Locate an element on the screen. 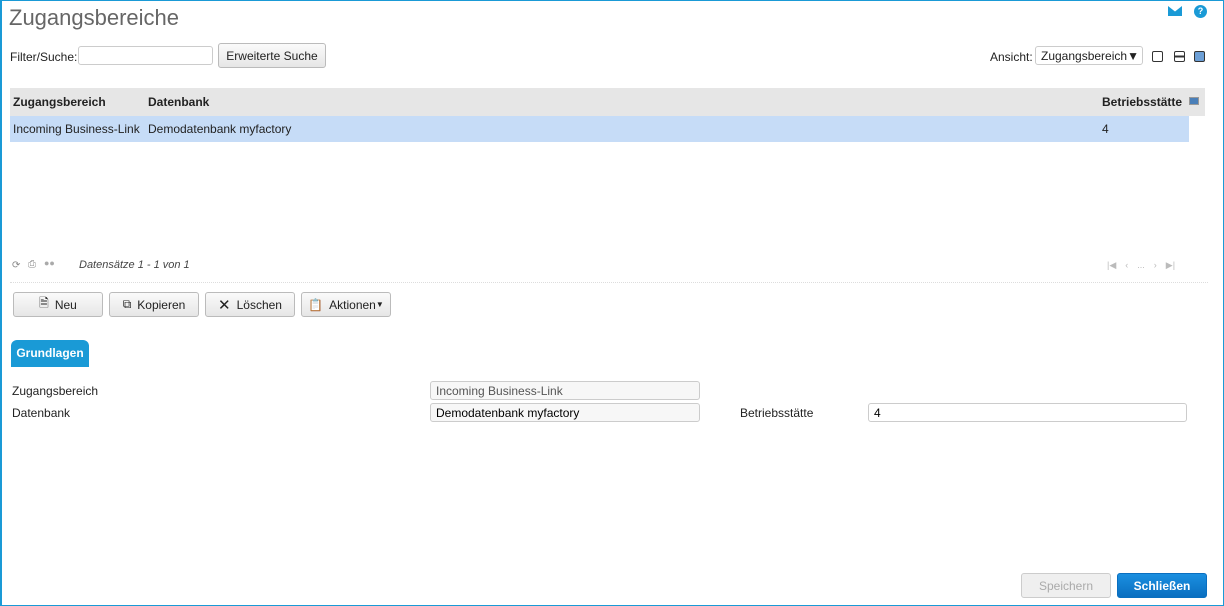 This screenshot has width=1224, height=606. tab-grundlagen: Grundlagen is located at coordinates (50, 353).